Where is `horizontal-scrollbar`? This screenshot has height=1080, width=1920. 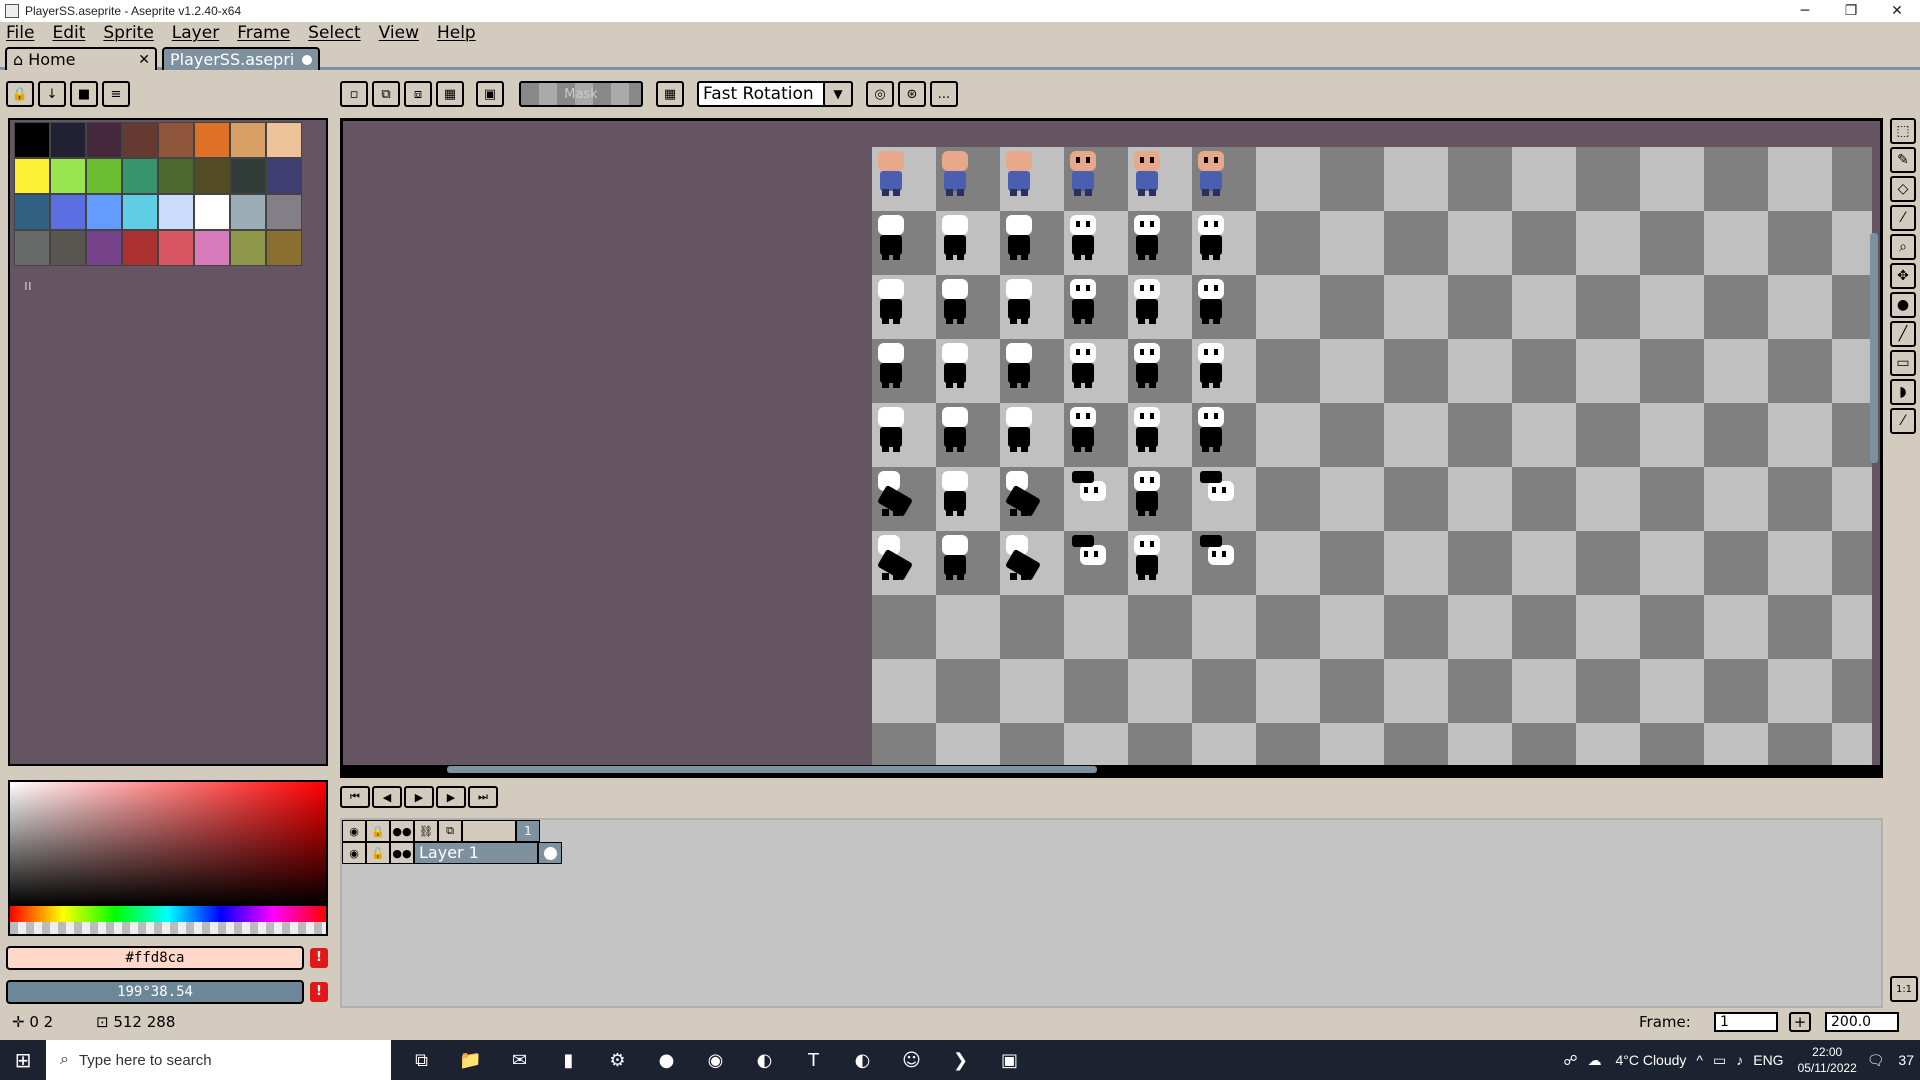 horizontal-scrollbar is located at coordinates (772, 769).